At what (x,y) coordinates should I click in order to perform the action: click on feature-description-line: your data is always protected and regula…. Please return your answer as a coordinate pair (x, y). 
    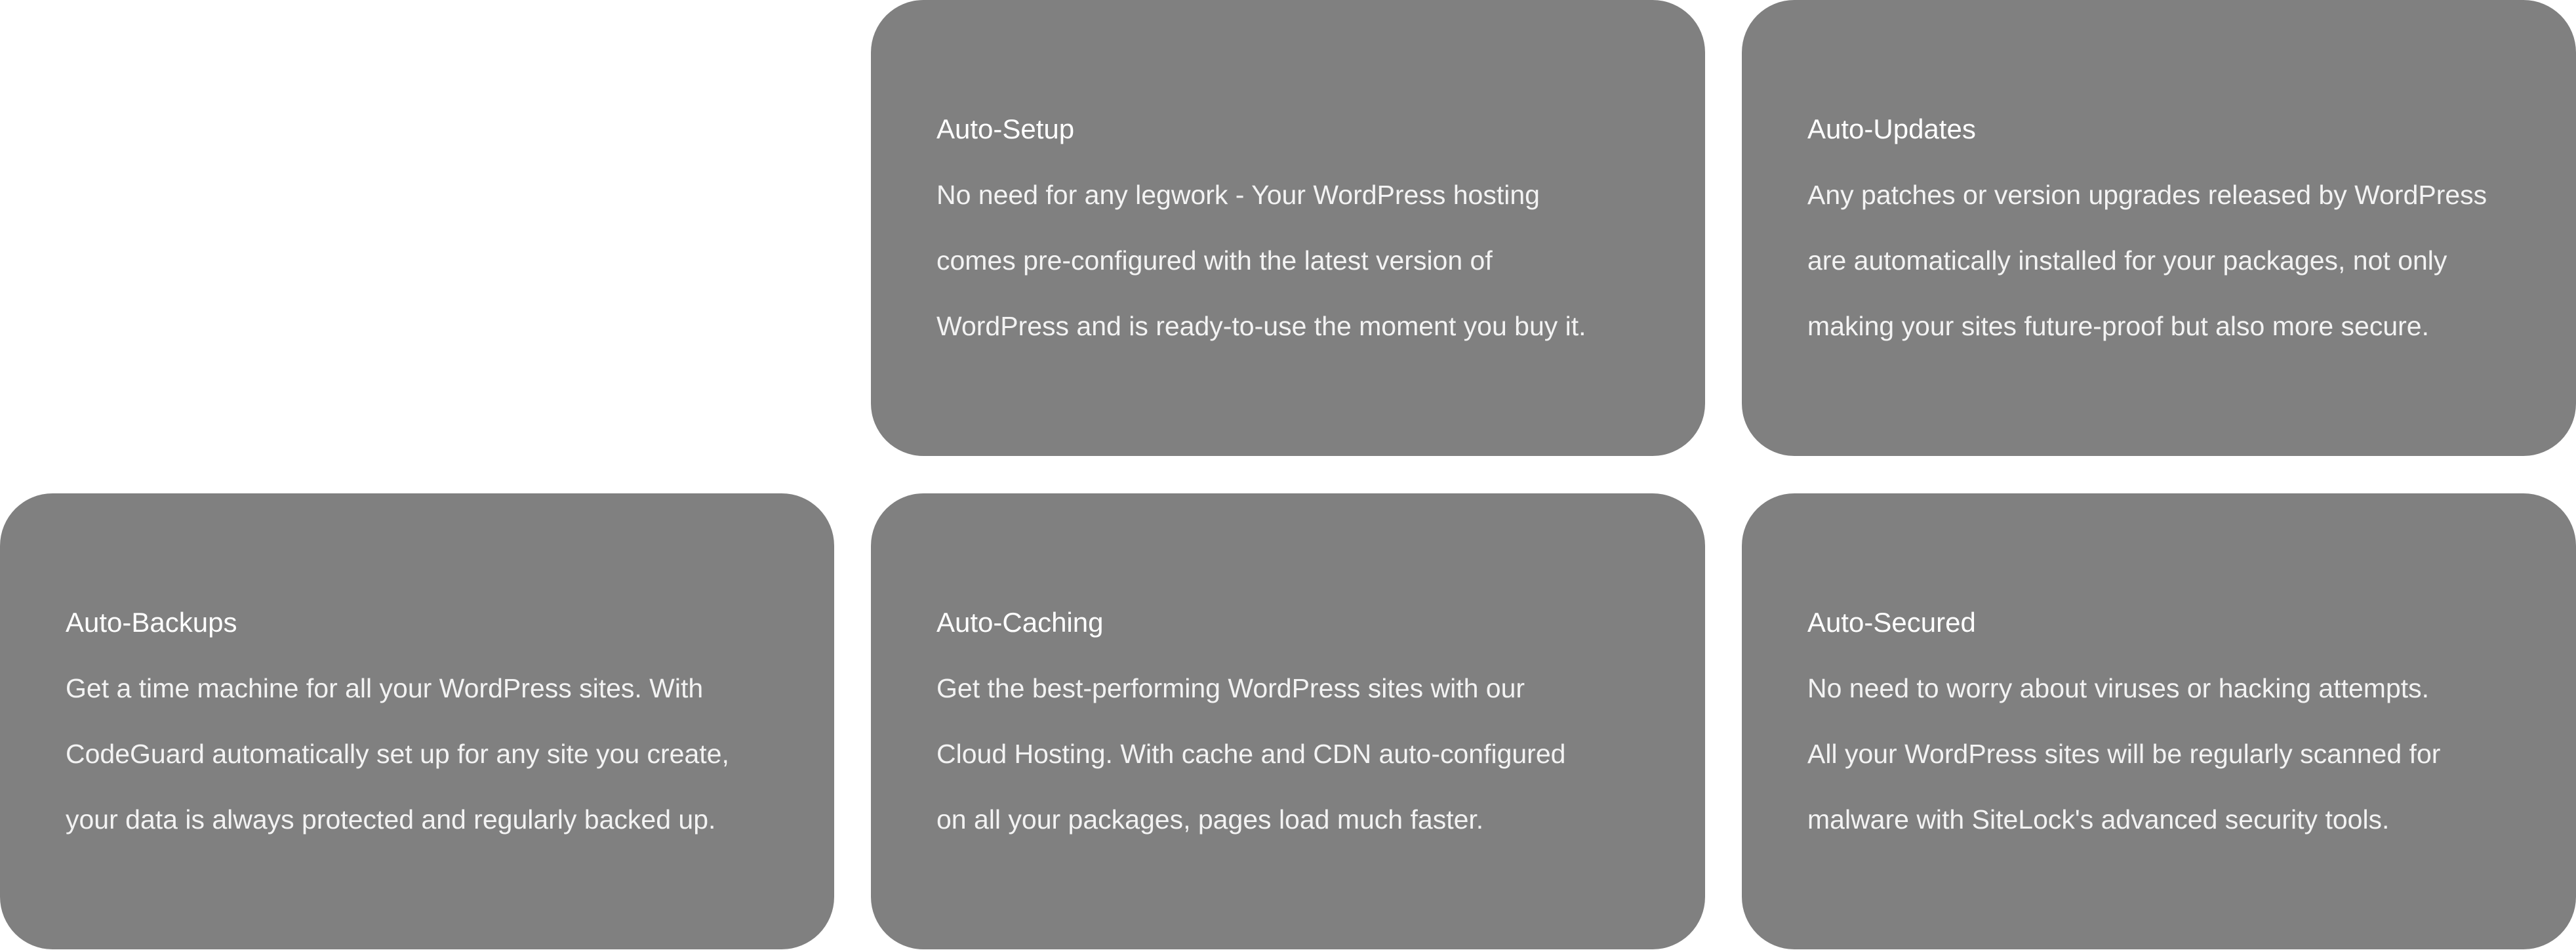
    Looking at the image, I should click on (391, 819).